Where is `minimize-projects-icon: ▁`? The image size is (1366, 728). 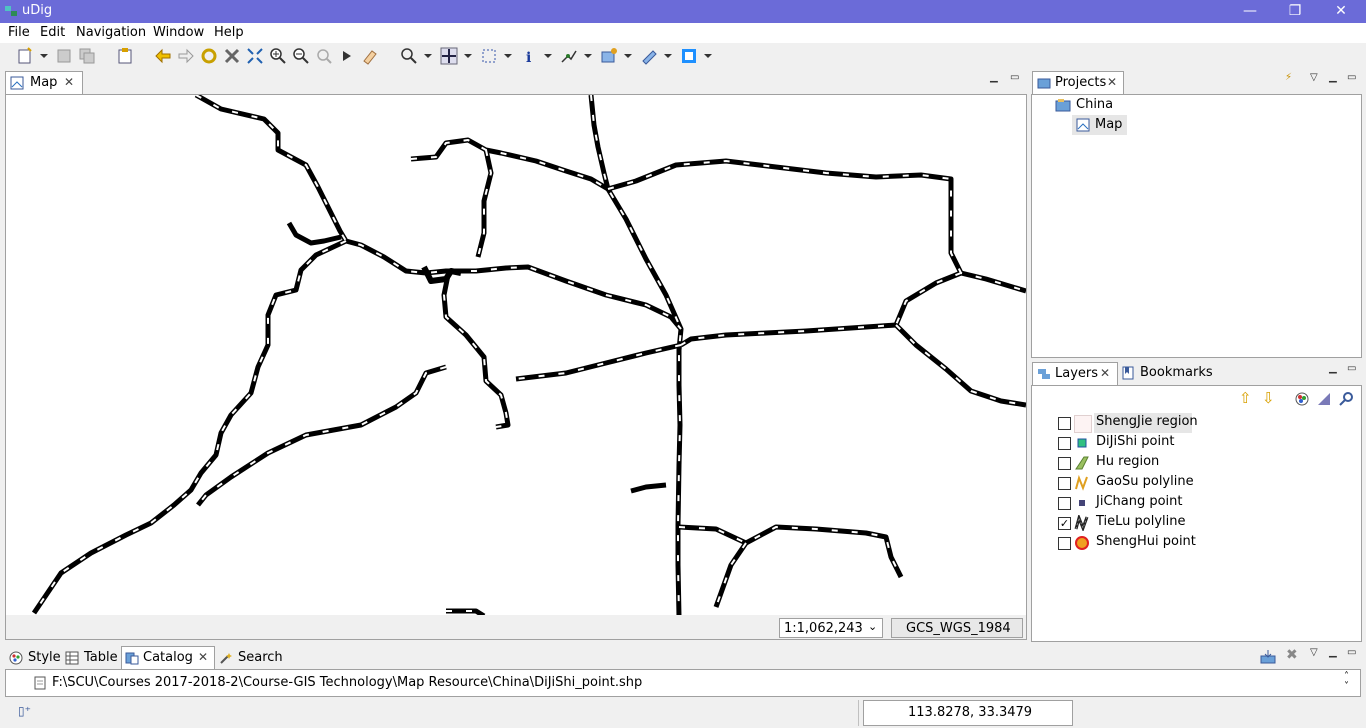
minimize-projects-icon: ▁ is located at coordinates (1333, 77).